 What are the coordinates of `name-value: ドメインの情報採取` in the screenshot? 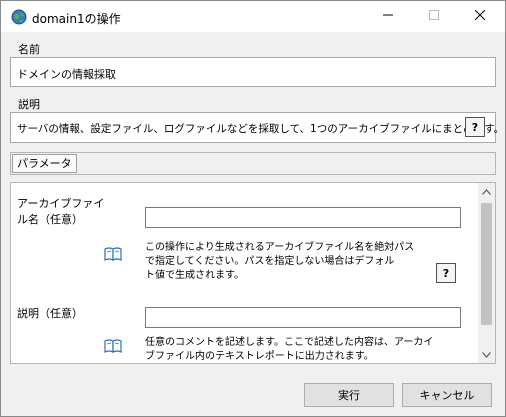 It's located at (66, 74).